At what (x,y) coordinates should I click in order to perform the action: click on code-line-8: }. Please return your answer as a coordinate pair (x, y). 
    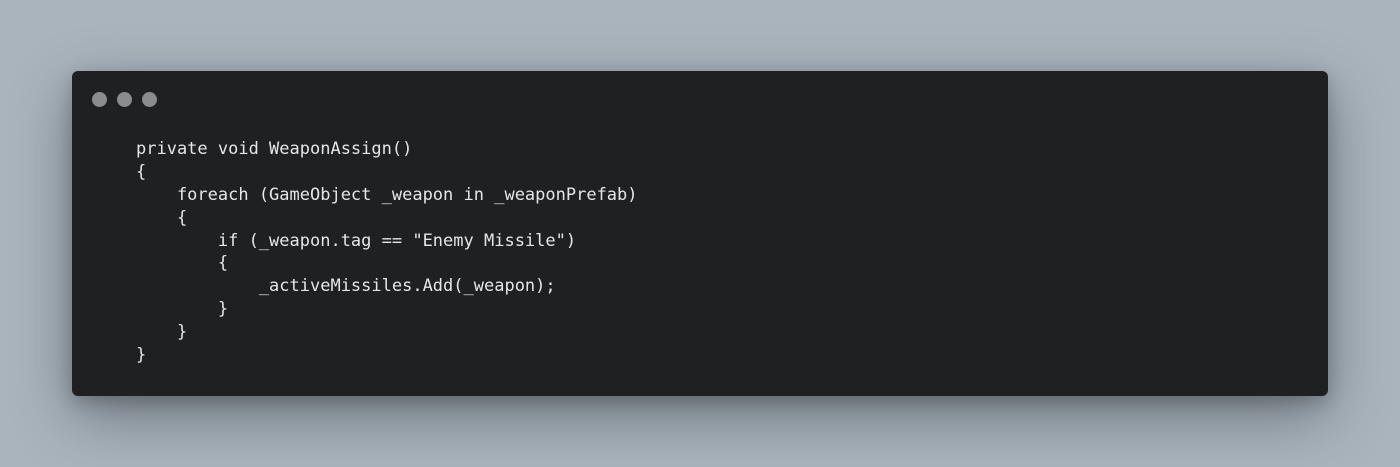
    Looking at the image, I should click on (182, 309).